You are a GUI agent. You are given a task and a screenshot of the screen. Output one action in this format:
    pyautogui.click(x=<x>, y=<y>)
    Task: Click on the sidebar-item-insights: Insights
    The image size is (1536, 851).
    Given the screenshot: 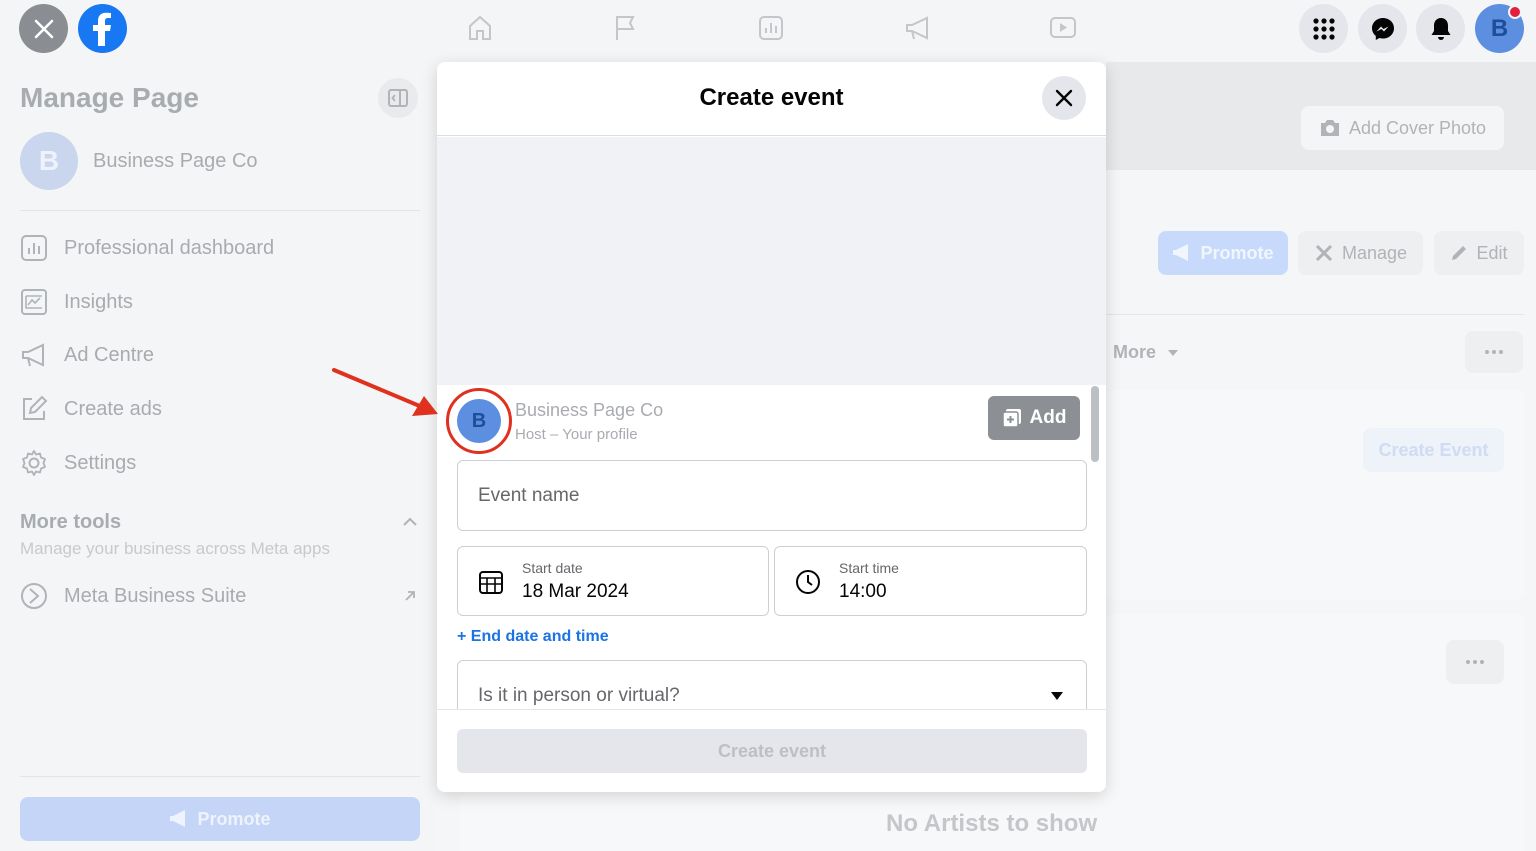 What is the action you would take?
    pyautogui.click(x=220, y=302)
    